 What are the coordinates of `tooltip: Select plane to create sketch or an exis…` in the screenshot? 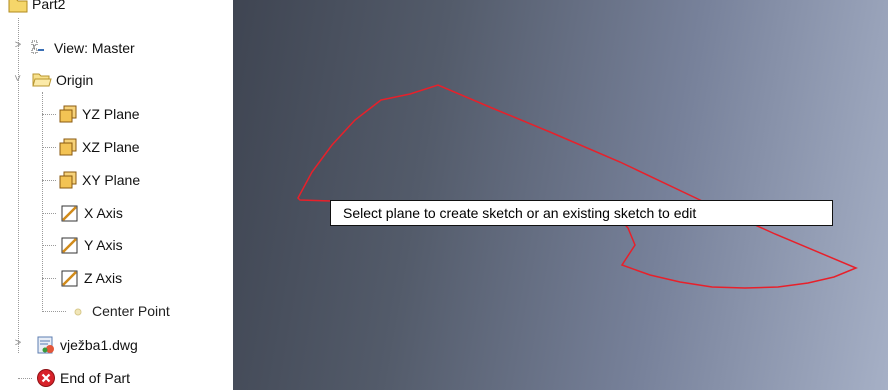 It's located at (581, 213).